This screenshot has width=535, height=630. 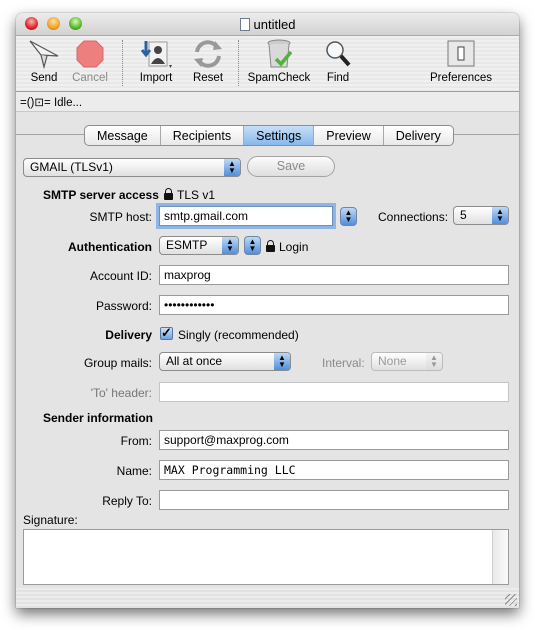 I want to click on interval-label: Interval:, so click(x=343, y=363).